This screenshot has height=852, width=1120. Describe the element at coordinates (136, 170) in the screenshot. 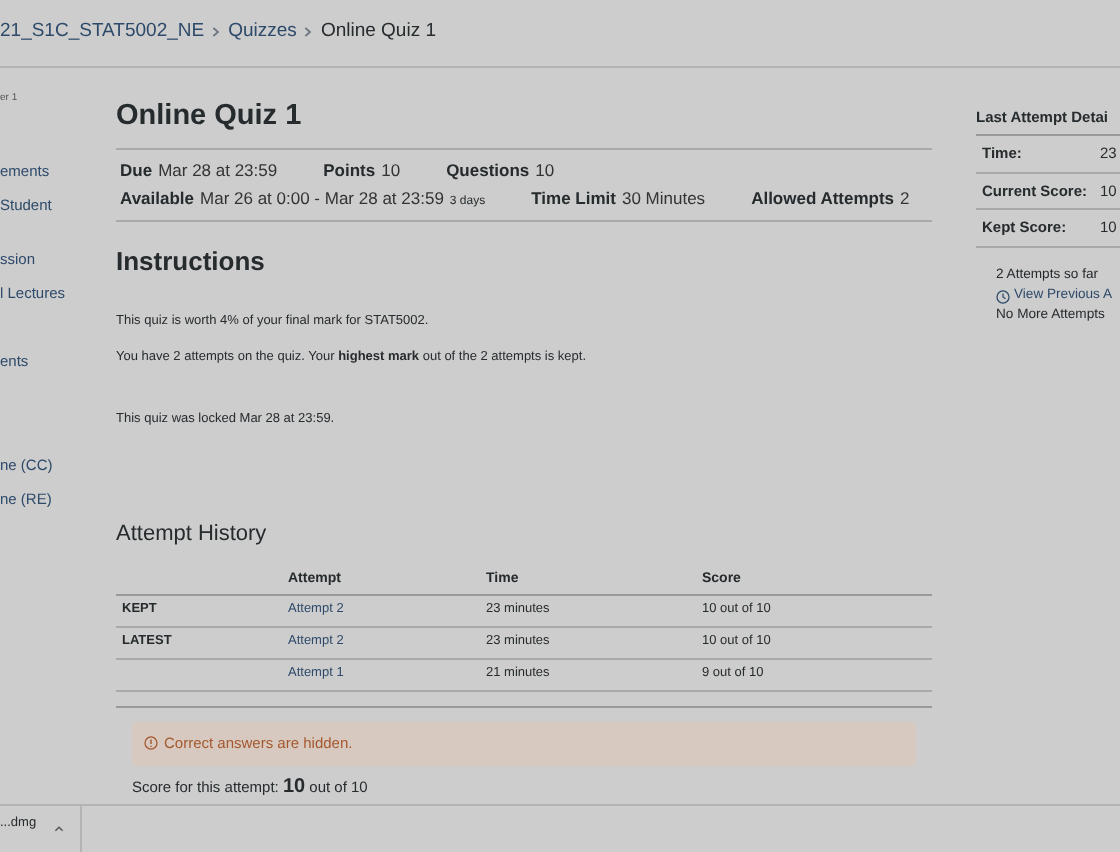

I see `detail-label: Due` at that location.